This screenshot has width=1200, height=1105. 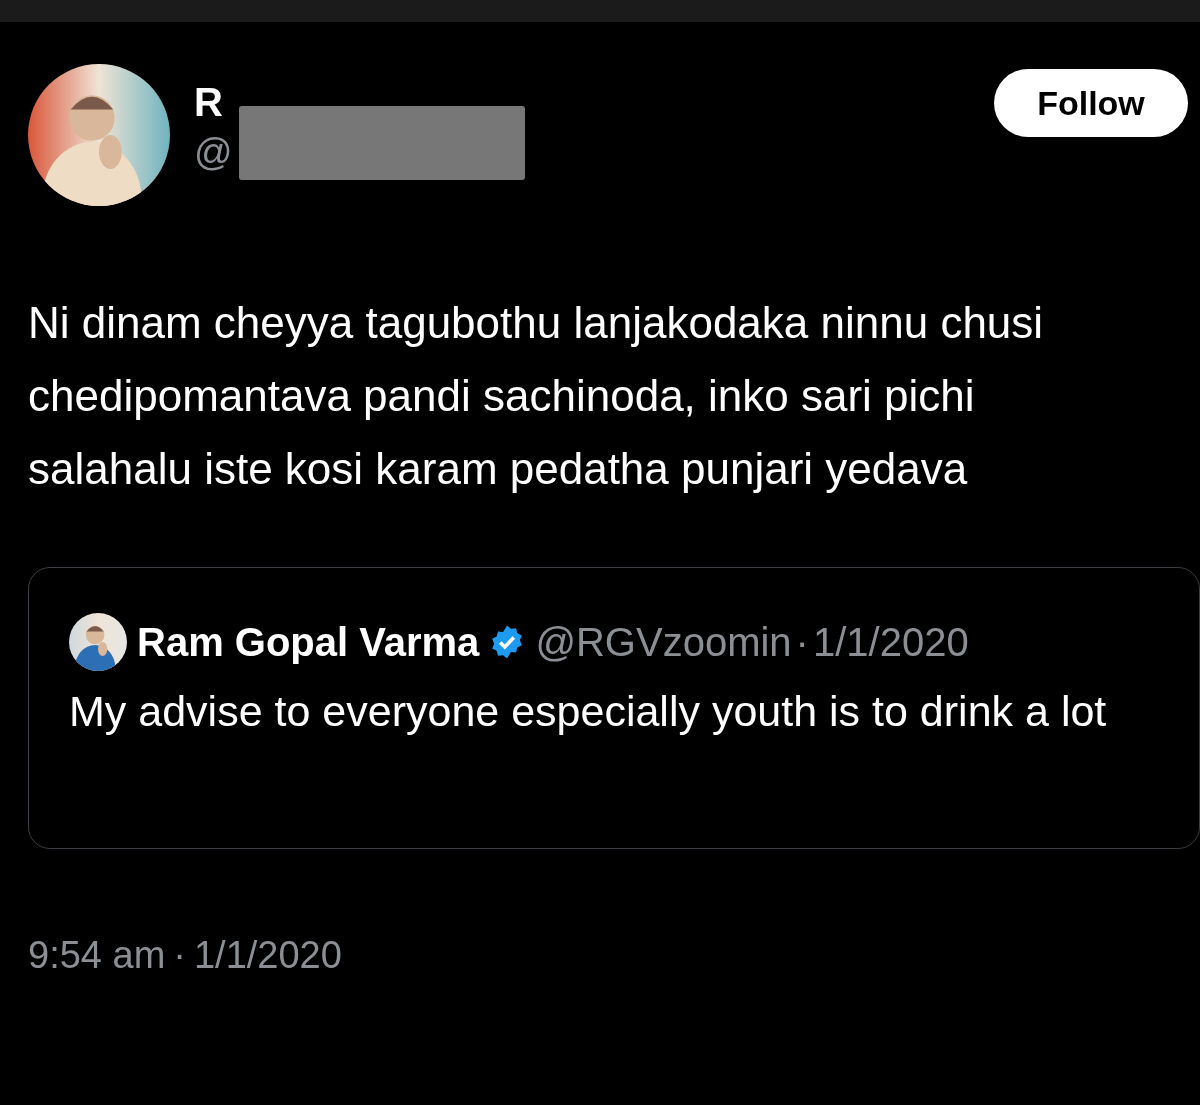 I want to click on author-name: R, so click(x=209, y=102).